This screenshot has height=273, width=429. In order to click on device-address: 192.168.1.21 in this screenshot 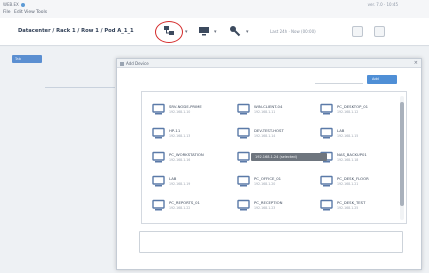, I will do `click(348, 184)`.